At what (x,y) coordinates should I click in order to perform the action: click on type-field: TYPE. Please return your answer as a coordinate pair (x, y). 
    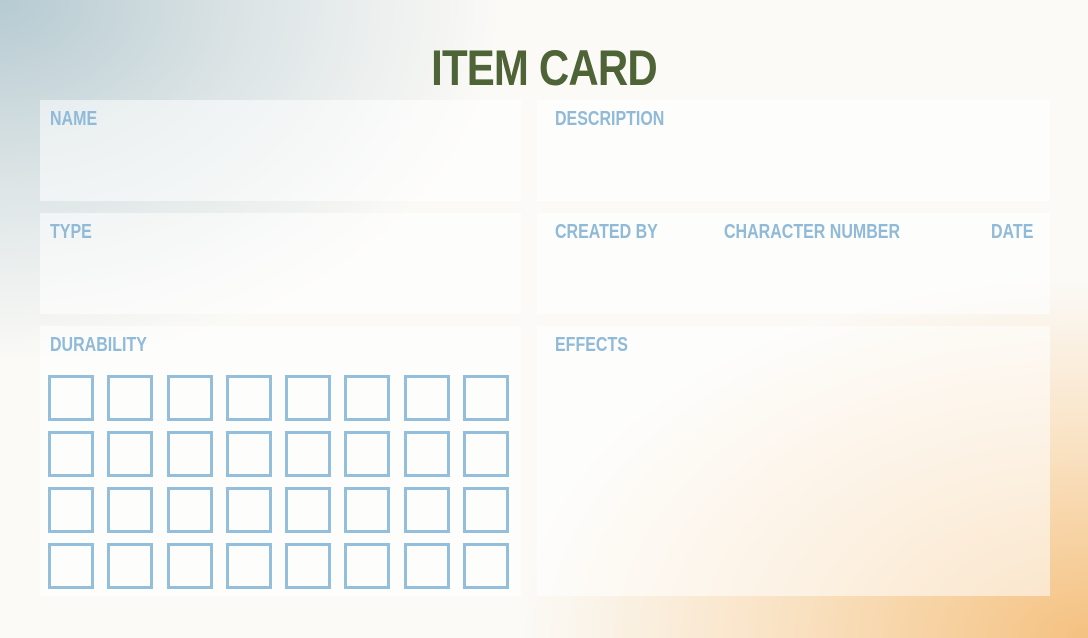
    Looking at the image, I should click on (280, 263).